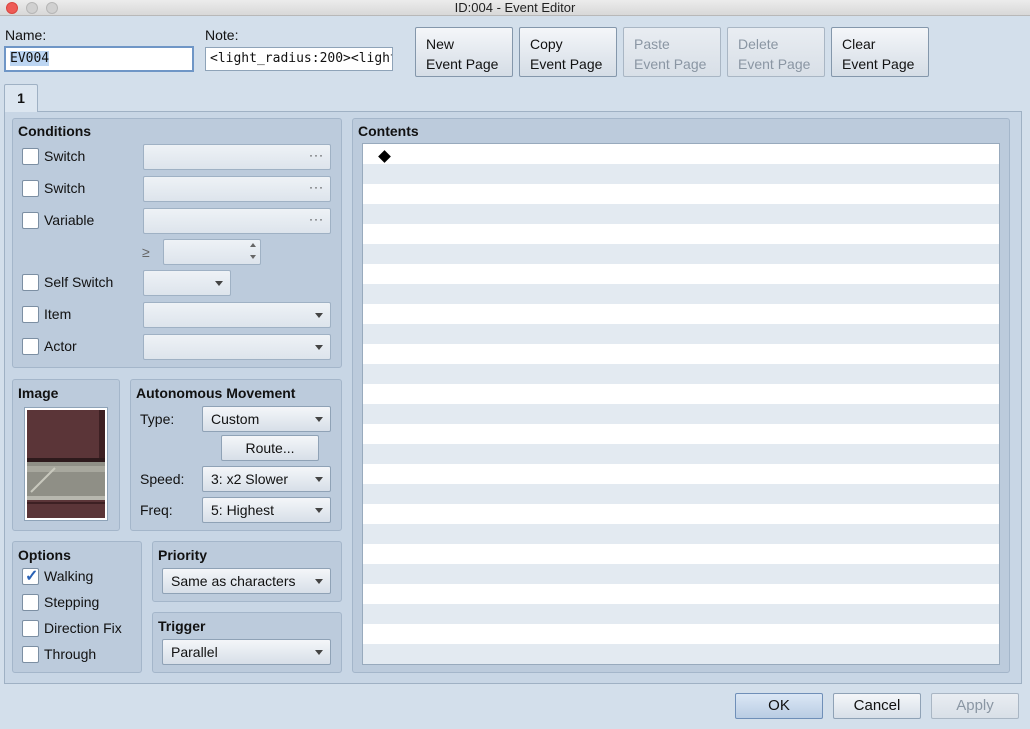 The width and height of the screenshot is (1030, 729). Describe the element at coordinates (776, 52) in the screenshot. I see `delete-event-page-button: Delete Event Page` at that location.